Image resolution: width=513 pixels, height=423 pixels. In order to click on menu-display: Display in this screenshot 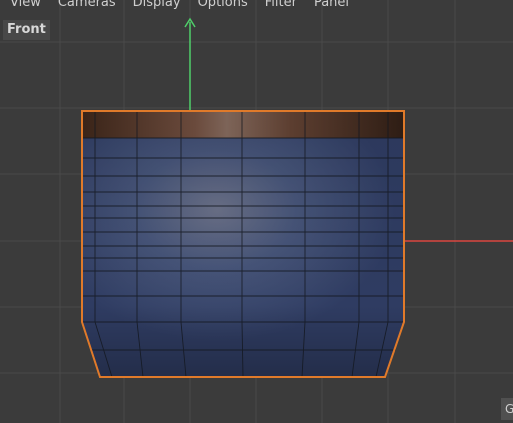, I will do `click(157, 5)`.